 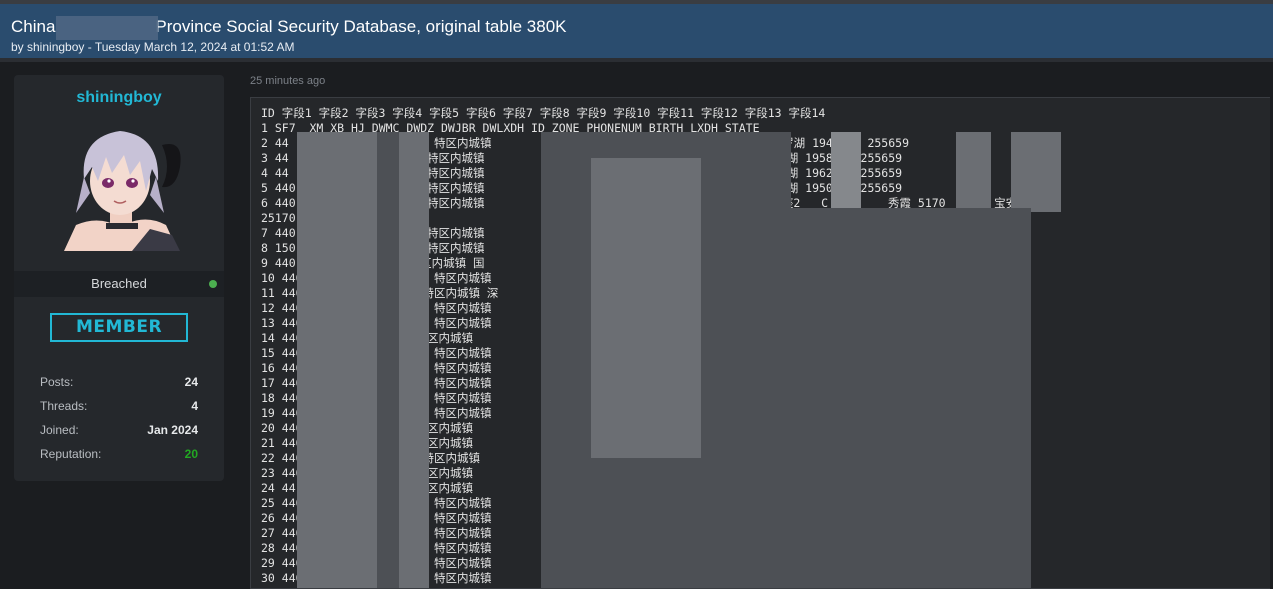 I want to click on stat-threads: Threads: 4, so click(x=119, y=408).